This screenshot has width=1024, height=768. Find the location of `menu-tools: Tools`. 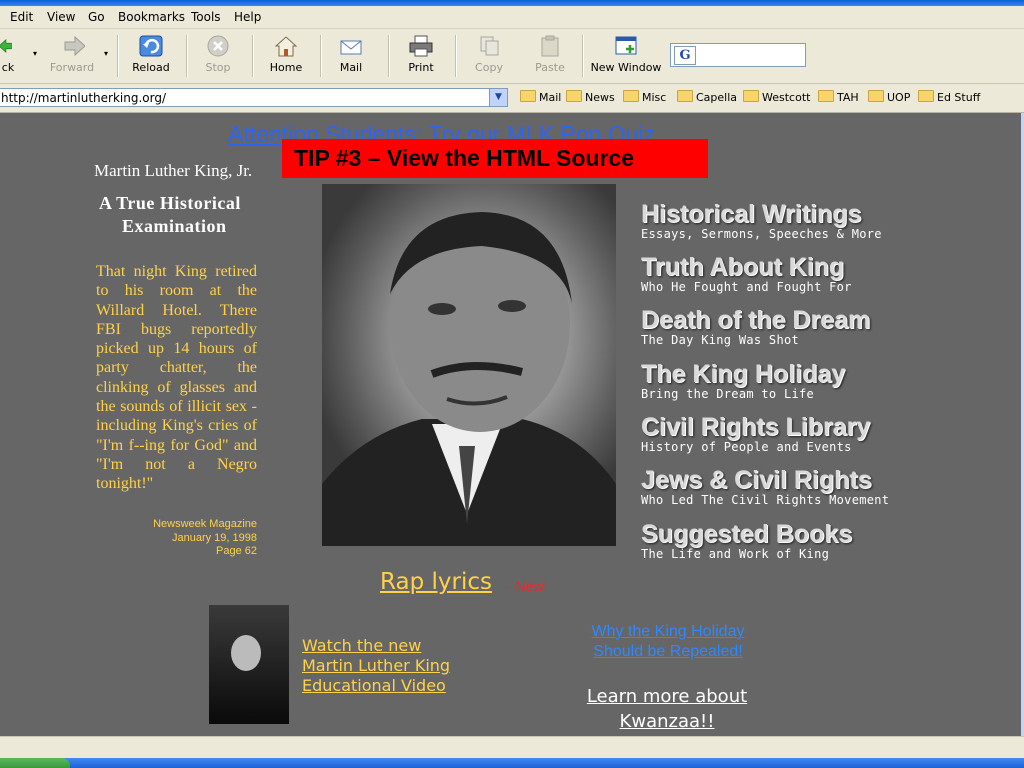

menu-tools: Tools is located at coordinates (206, 17).